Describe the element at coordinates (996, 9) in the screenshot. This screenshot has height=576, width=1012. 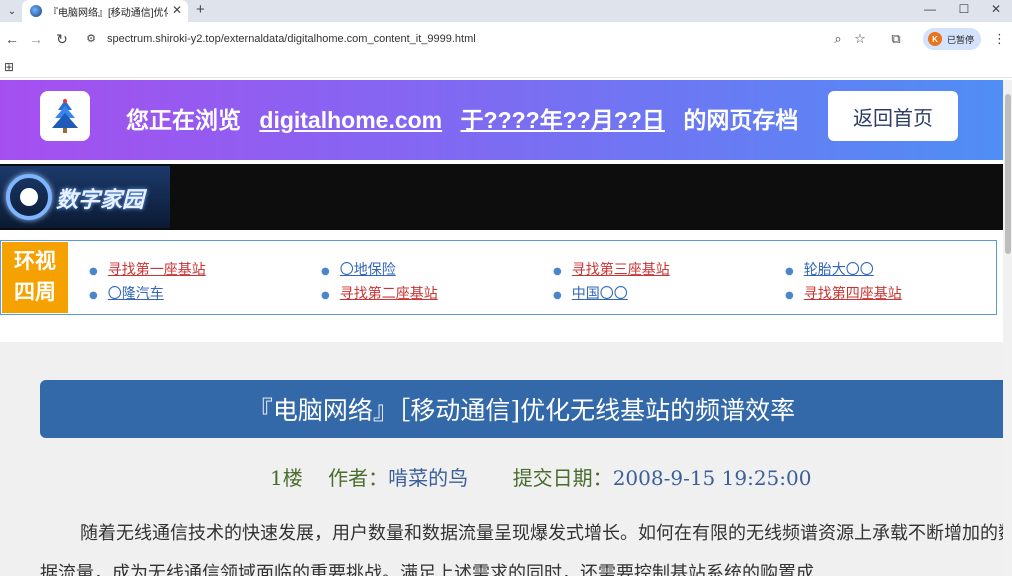
I see `window-close-icon: ✕` at that location.